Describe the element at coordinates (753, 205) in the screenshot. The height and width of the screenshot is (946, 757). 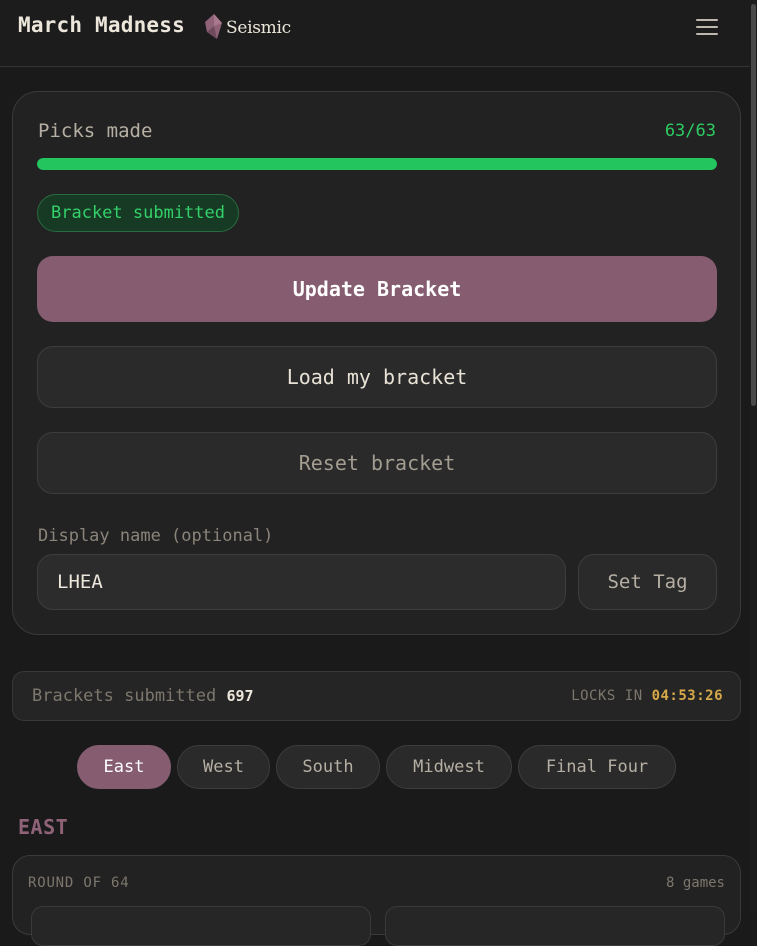
I see `scrollbar-thumb` at that location.